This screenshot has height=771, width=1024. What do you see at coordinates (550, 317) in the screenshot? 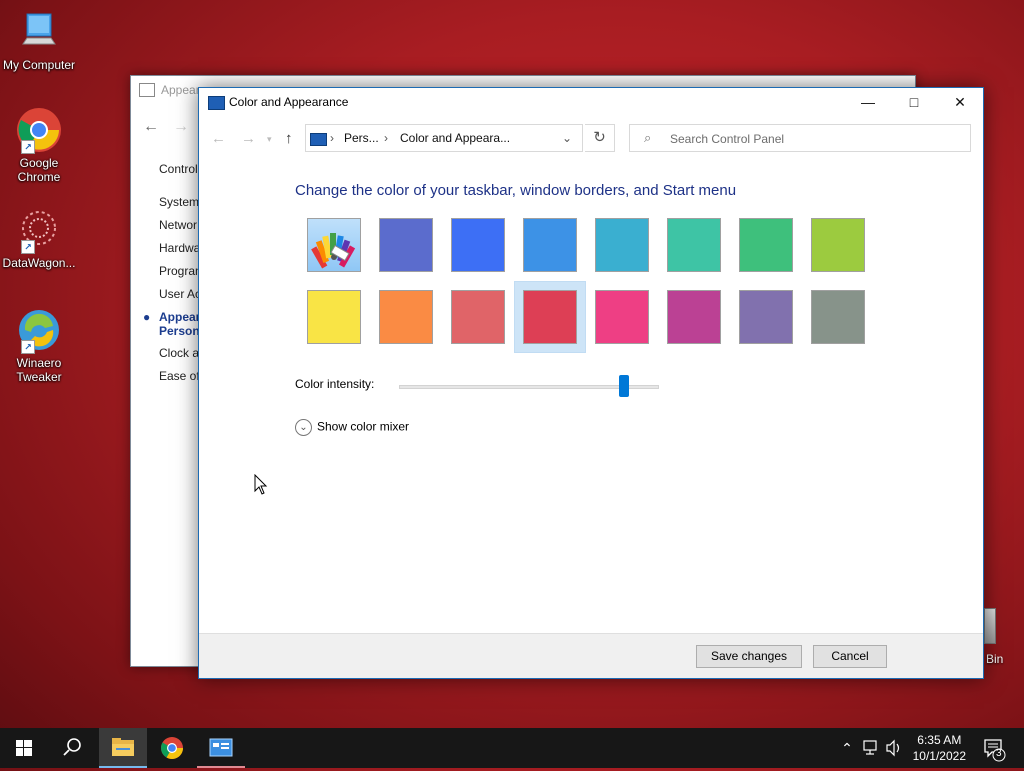
I see `color-swatch-selected` at bounding box center [550, 317].